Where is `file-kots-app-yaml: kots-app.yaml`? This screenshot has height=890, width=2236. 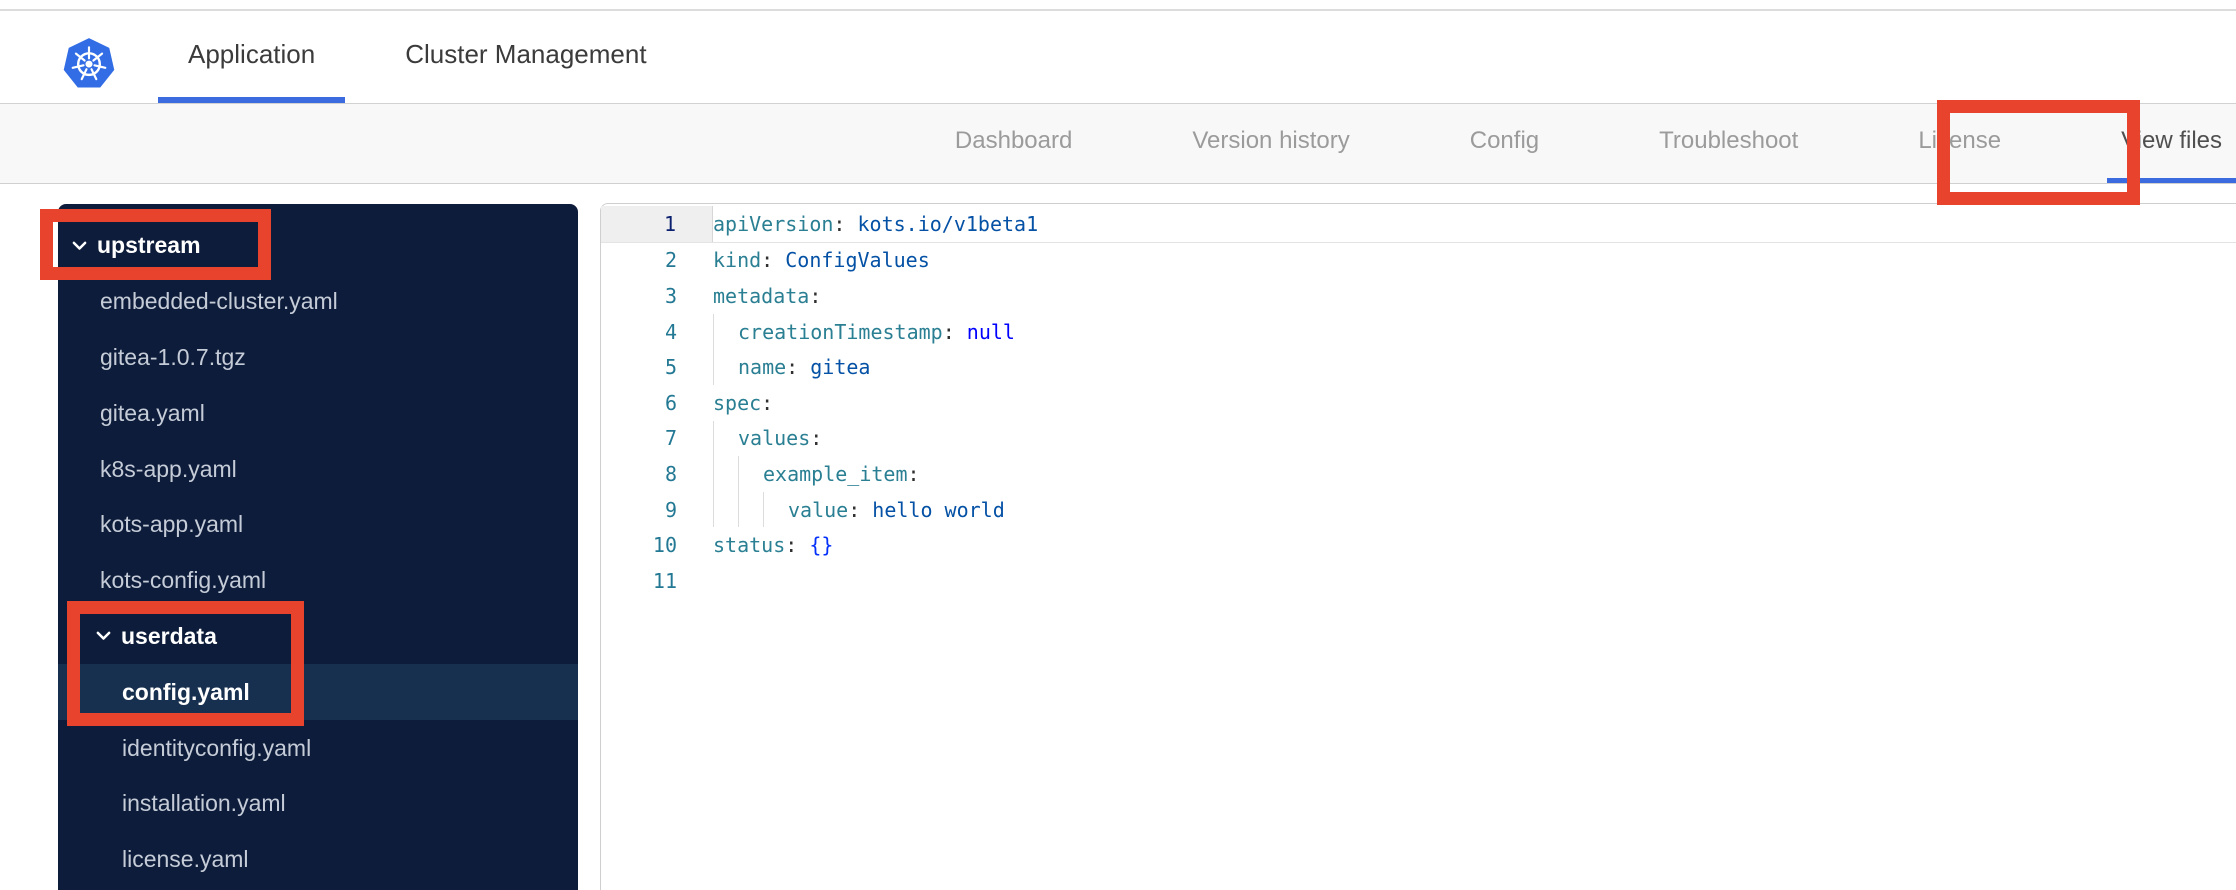 file-kots-app-yaml: kots-app.yaml is located at coordinates (318, 525).